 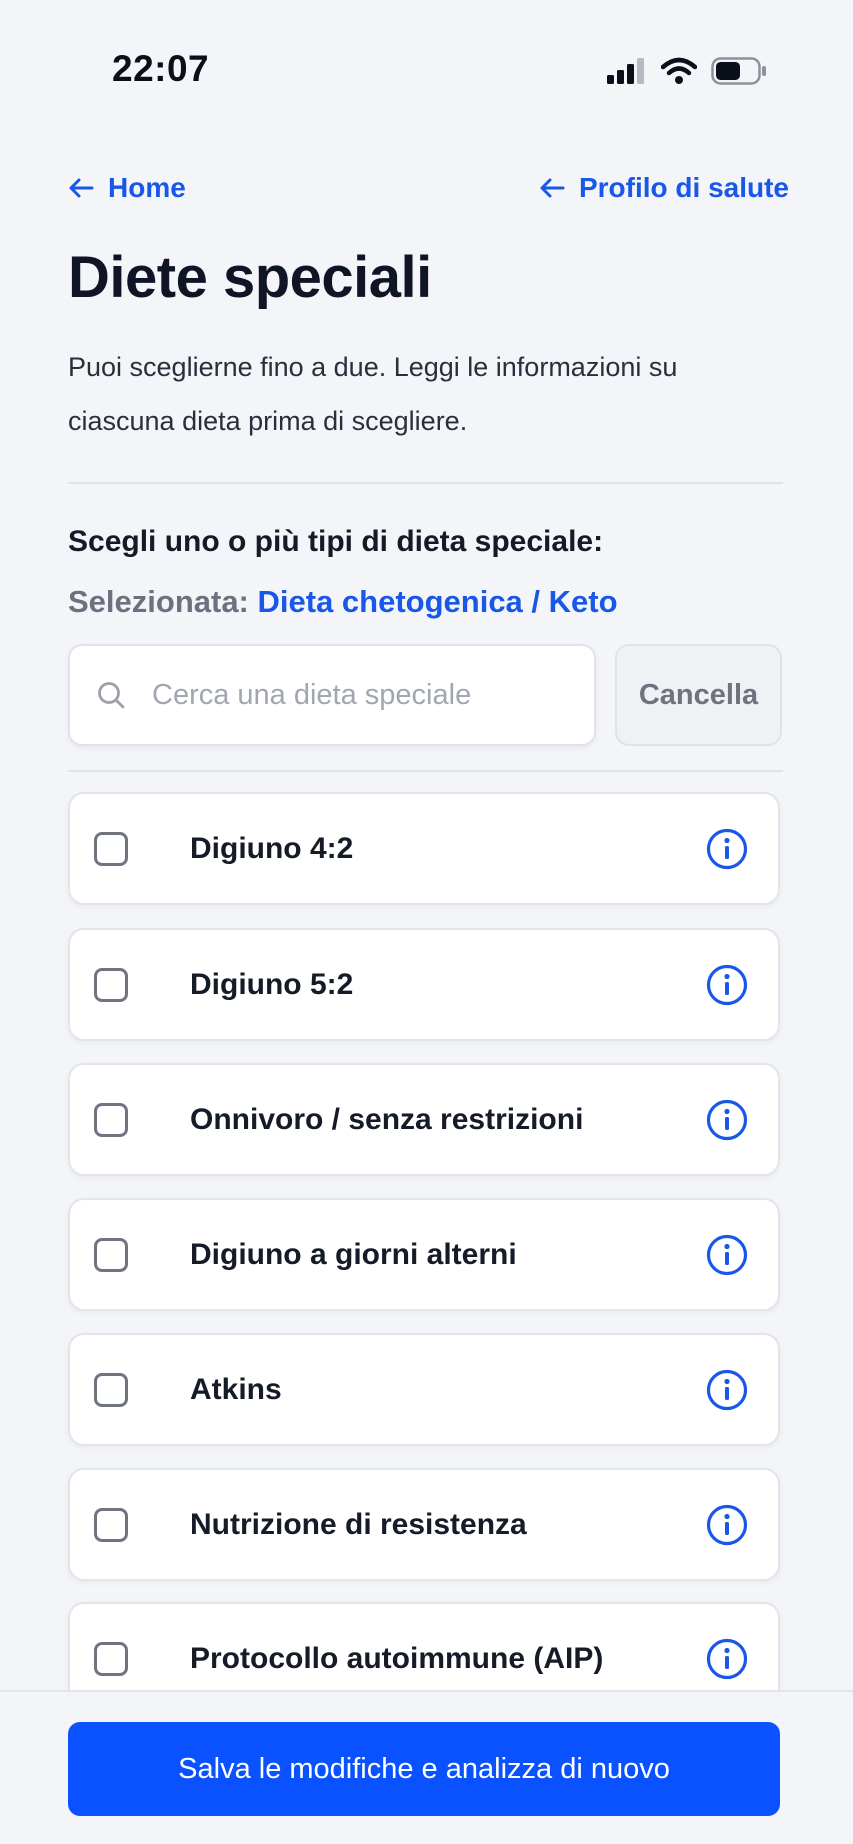 What do you see at coordinates (397, 1658) in the screenshot?
I see `diet-label: Protocollo autoimmune (AIP)` at bounding box center [397, 1658].